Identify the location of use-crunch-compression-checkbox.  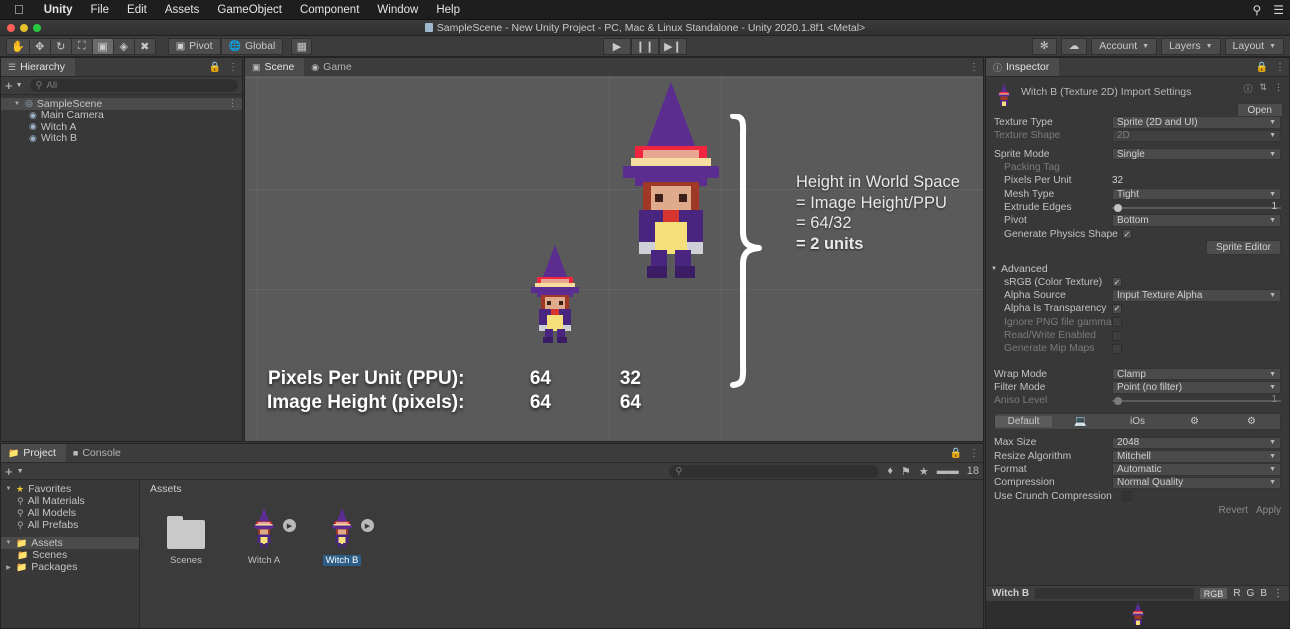
(1127, 496).